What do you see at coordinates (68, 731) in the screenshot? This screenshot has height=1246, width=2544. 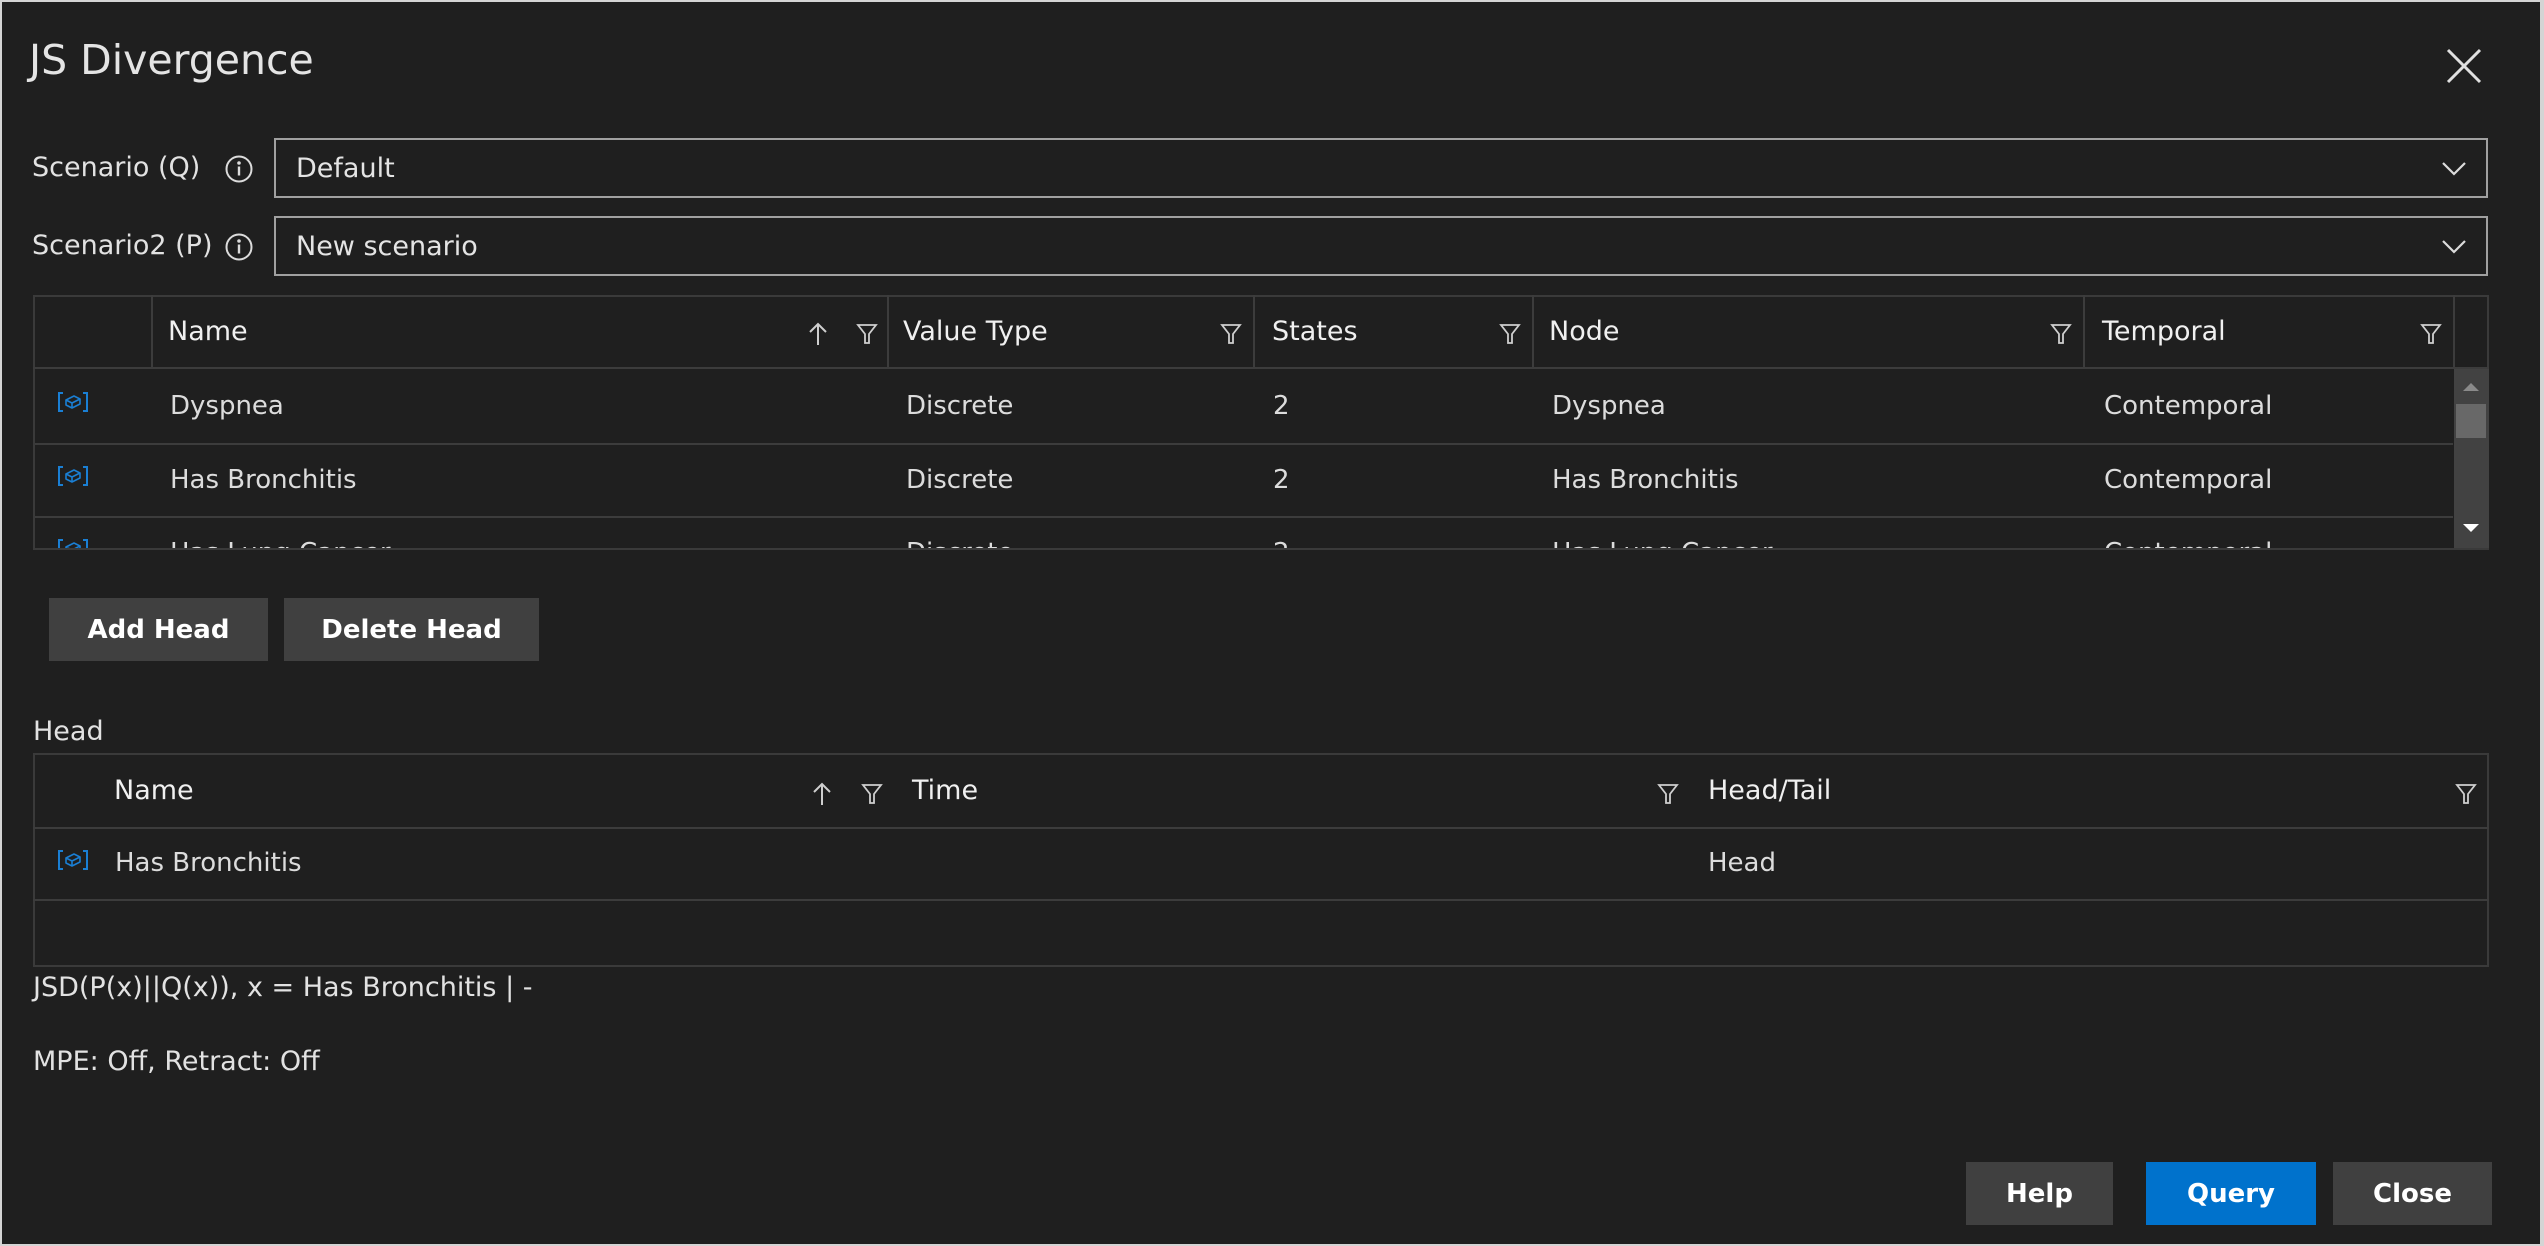 I see `head-section-label: Head` at bounding box center [68, 731].